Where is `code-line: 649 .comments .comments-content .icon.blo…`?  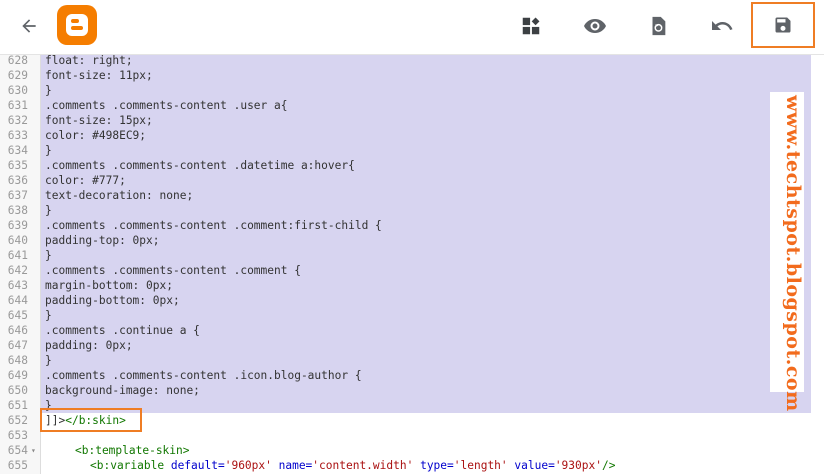 code-line: 649 .comments .comments-content .icon.blo… is located at coordinates (412, 375).